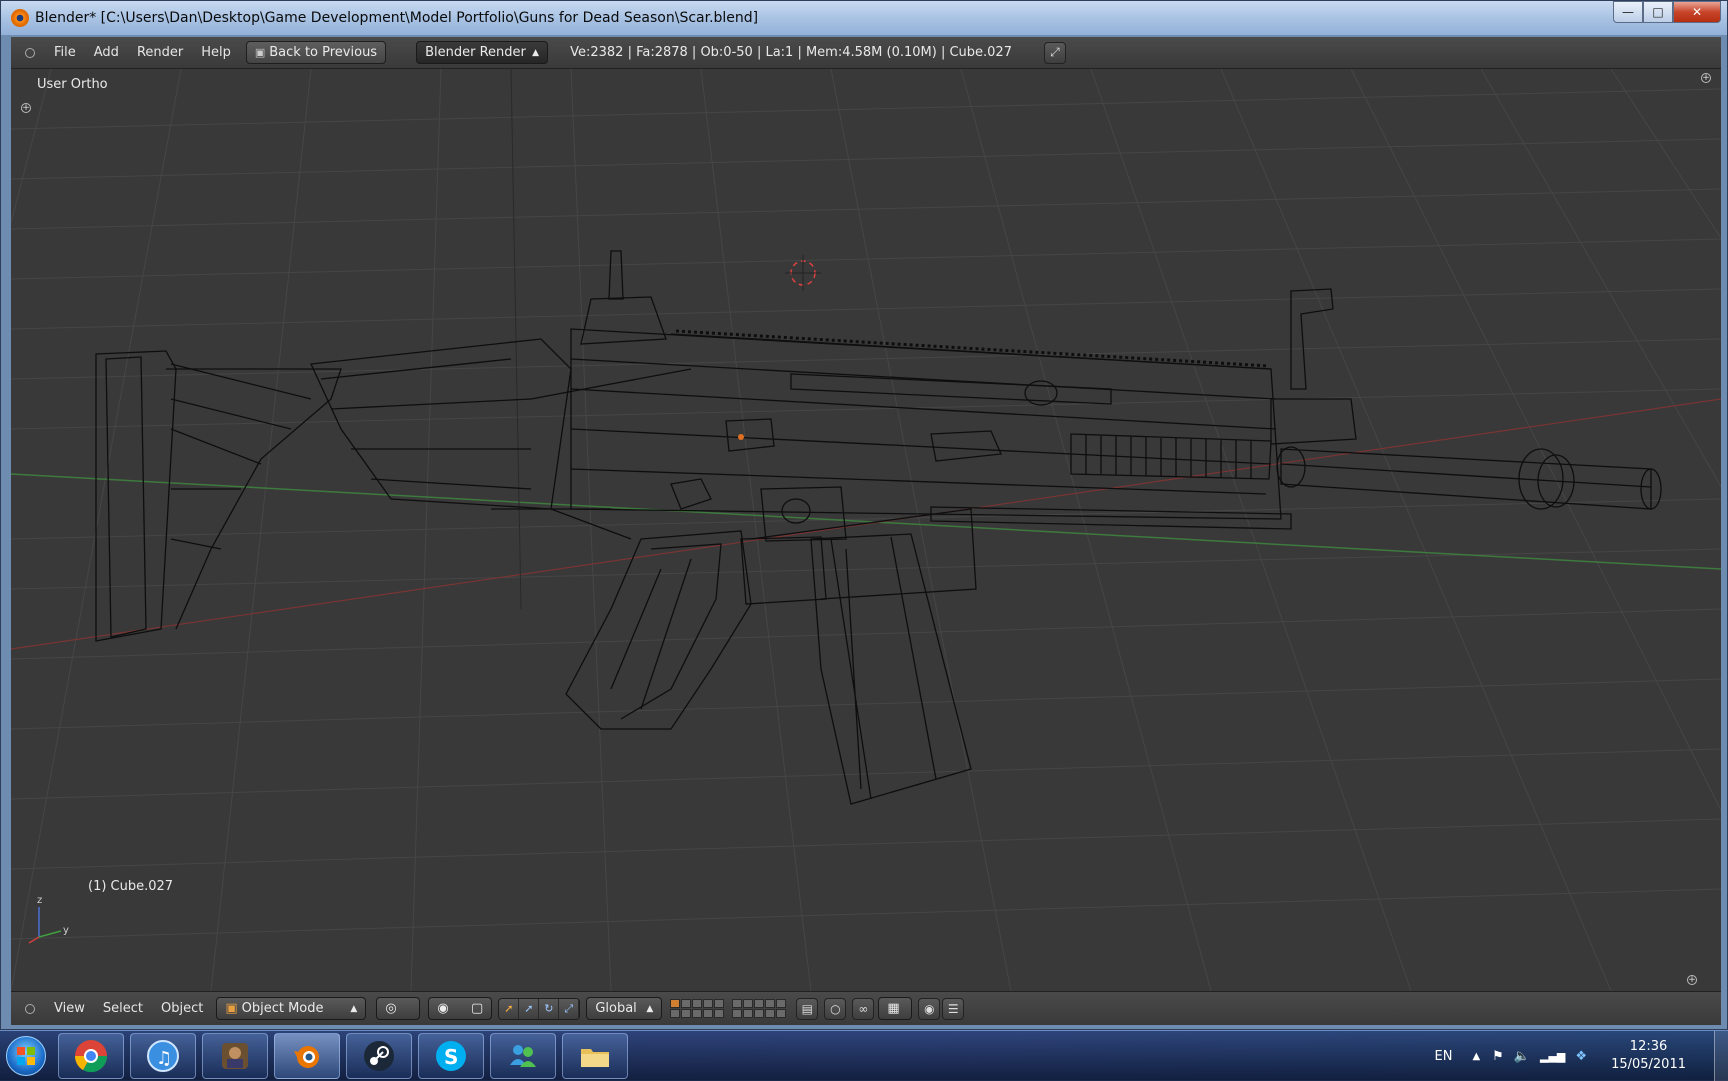 This screenshot has height=1081, width=1728. Describe the element at coordinates (516, 339) in the screenshot. I see `vertical-guide` at that location.